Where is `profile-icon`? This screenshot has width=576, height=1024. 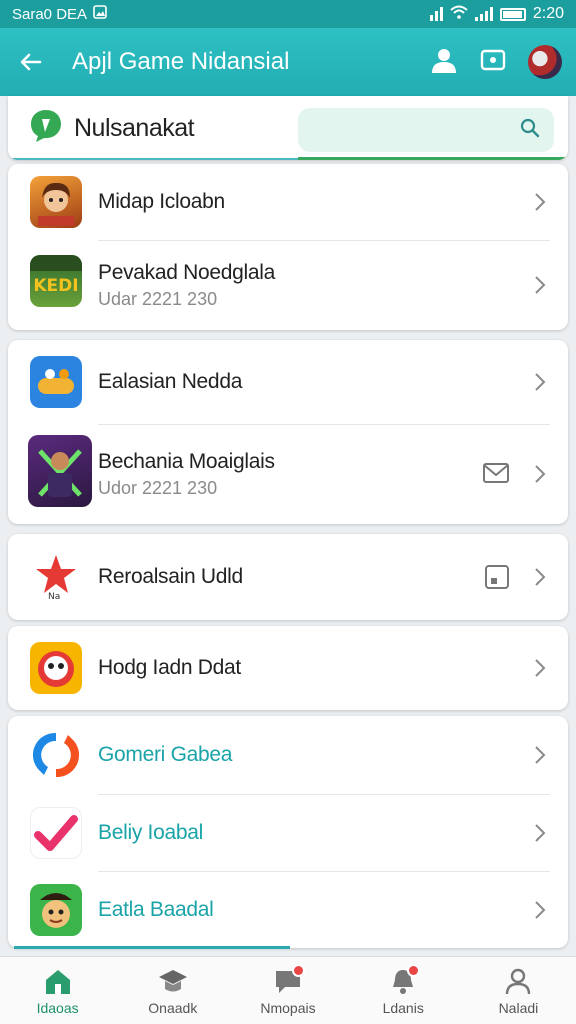 profile-icon is located at coordinates (518, 981).